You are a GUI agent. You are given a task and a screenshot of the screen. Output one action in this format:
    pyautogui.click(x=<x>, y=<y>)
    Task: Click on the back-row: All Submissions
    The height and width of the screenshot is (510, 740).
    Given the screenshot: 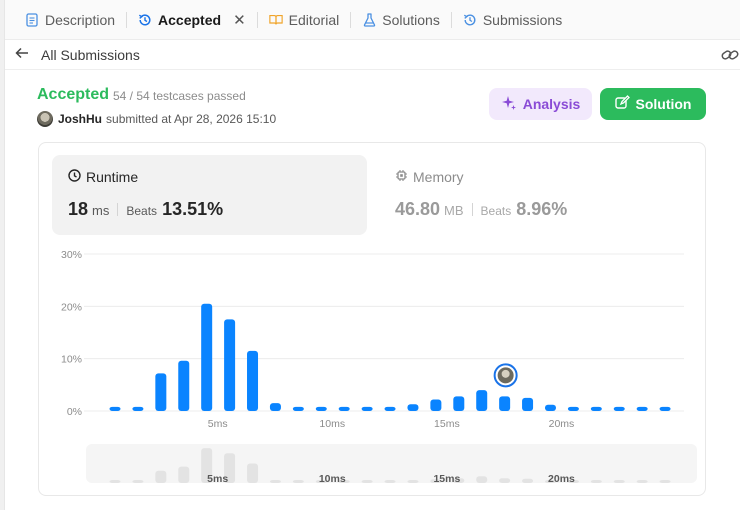 What is the action you would take?
    pyautogui.click(x=372, y=55)
    